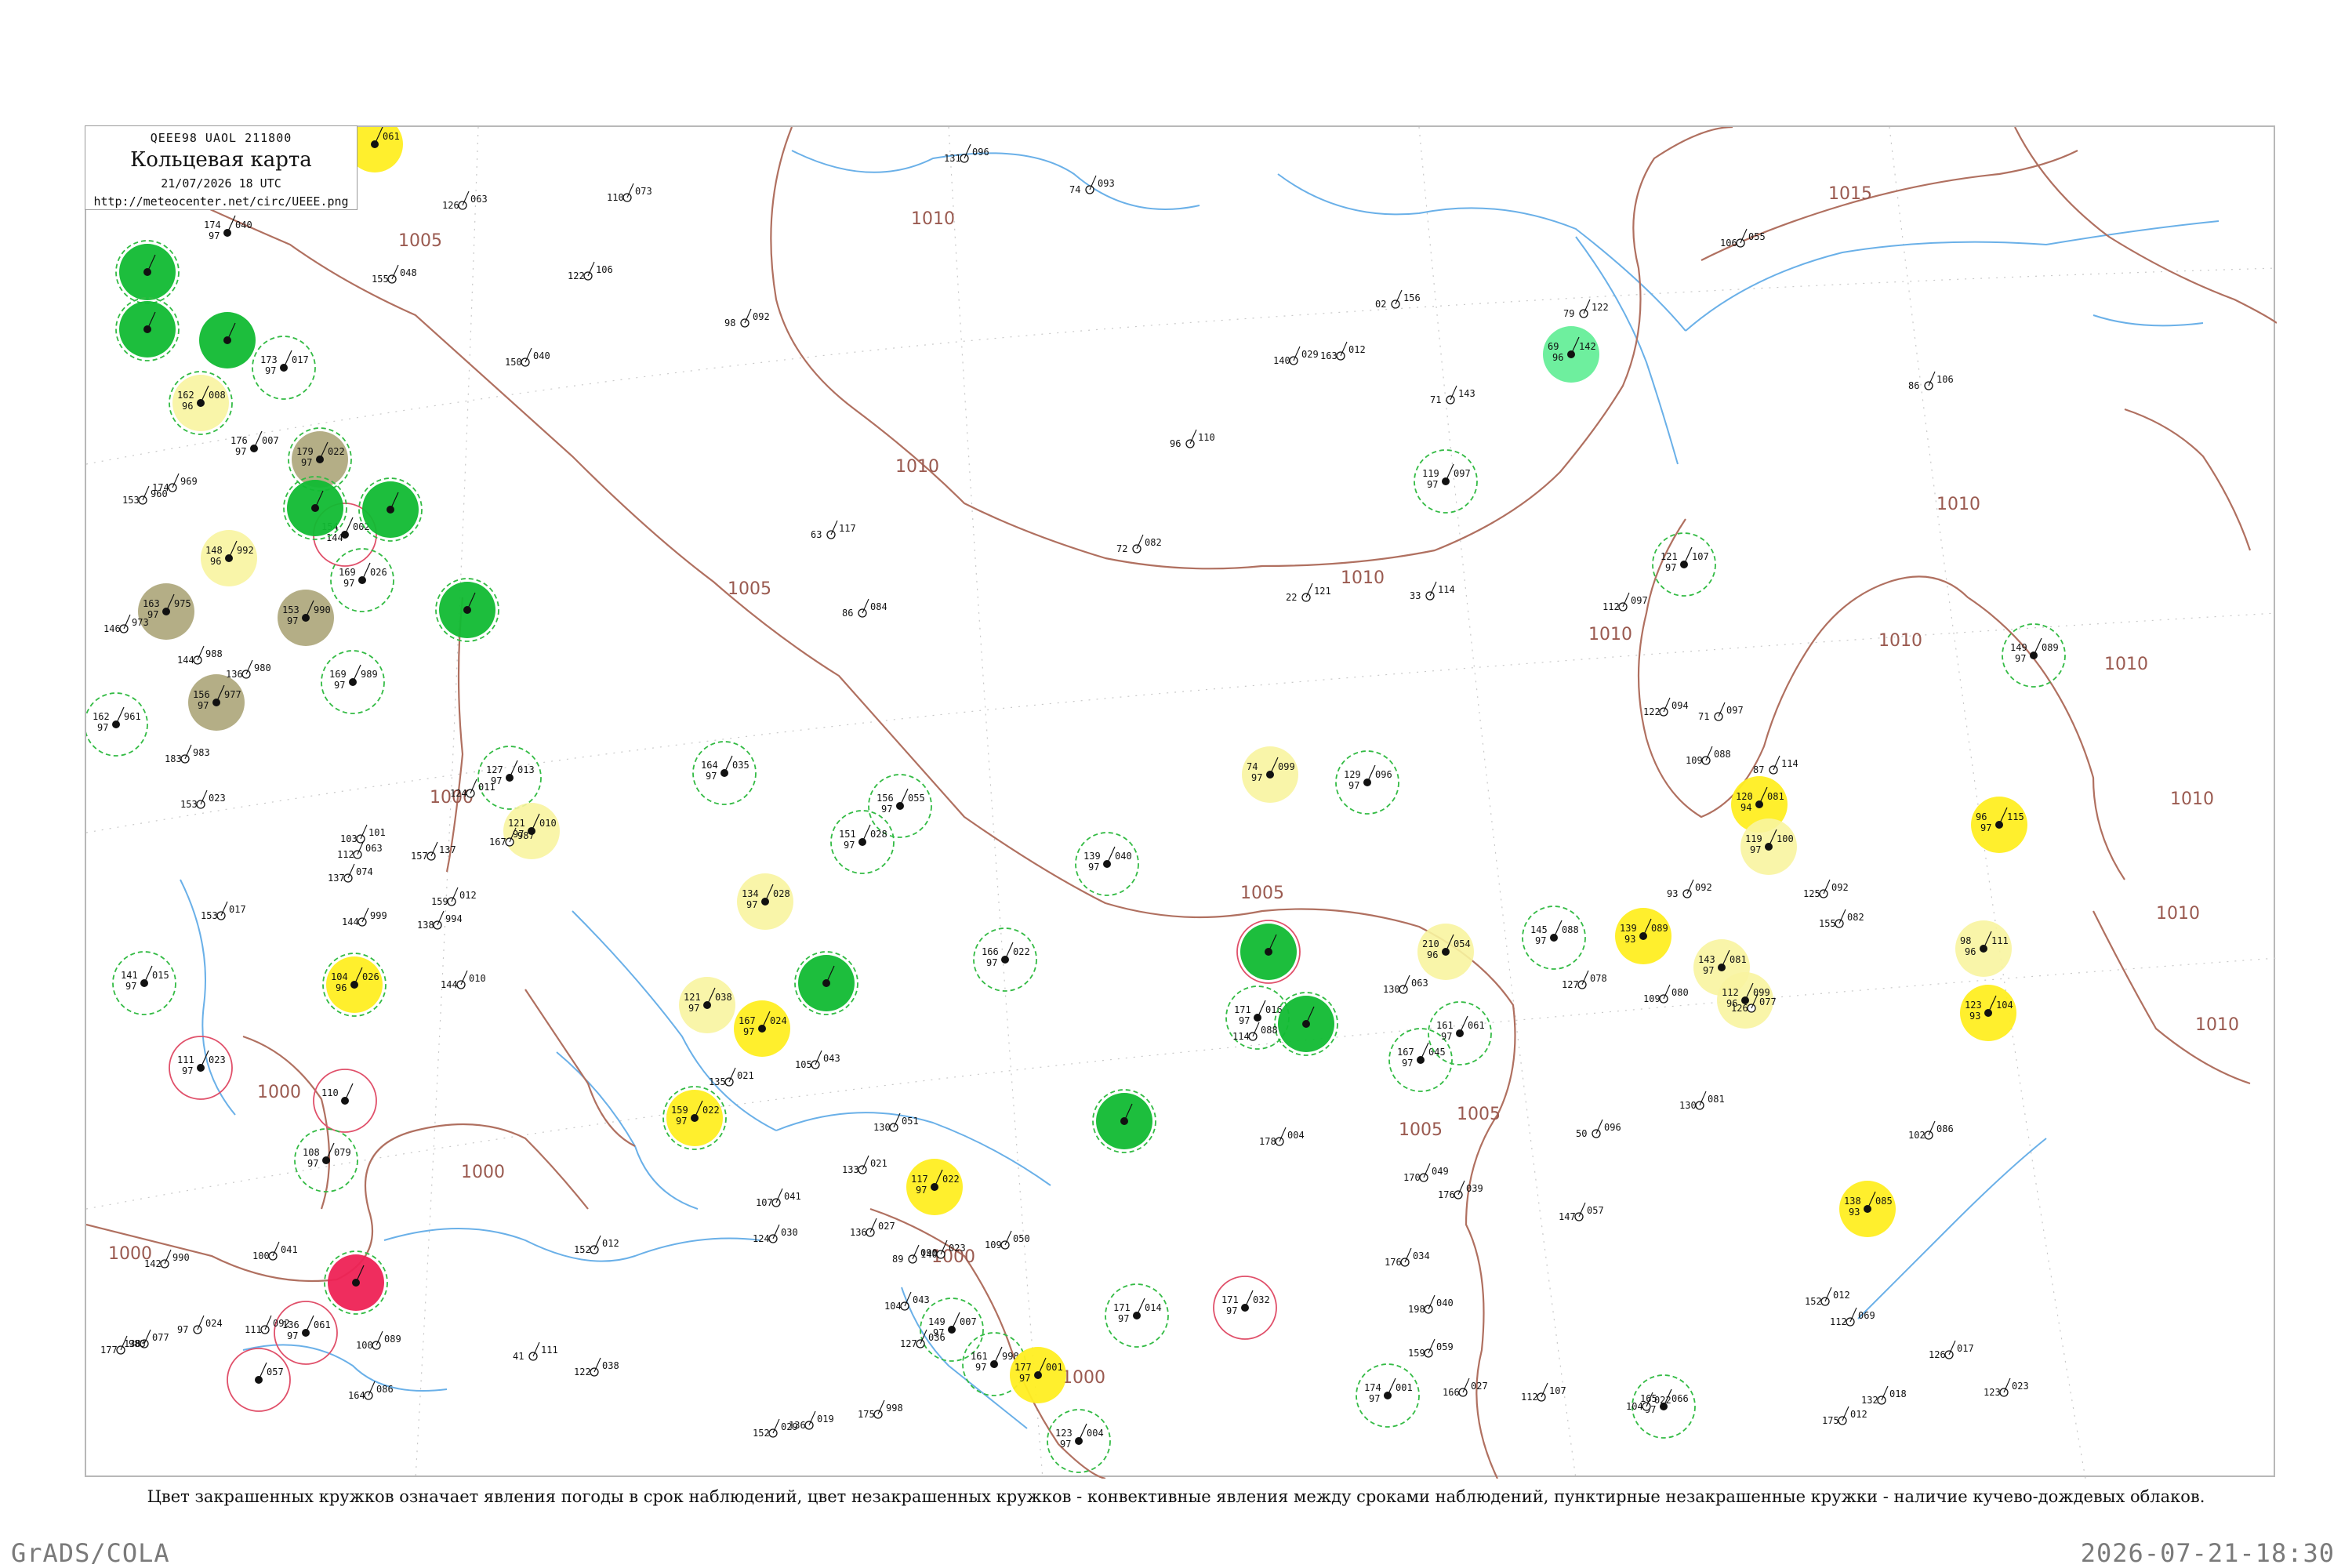  I want to click on station-plot-small: 097 112, so click(1625, 602).